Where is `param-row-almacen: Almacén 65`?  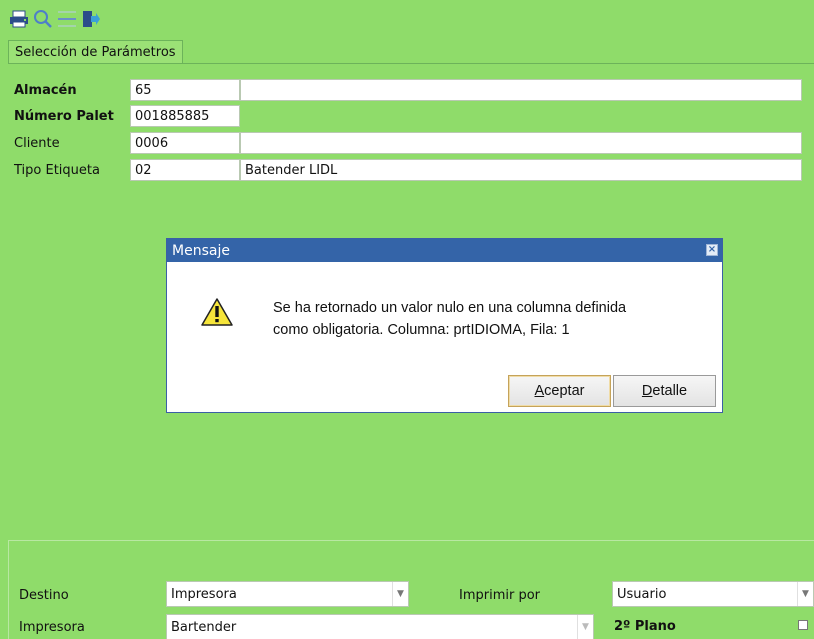
param-row-almacen: Almacén 65 is located at coordinates (405, 90).